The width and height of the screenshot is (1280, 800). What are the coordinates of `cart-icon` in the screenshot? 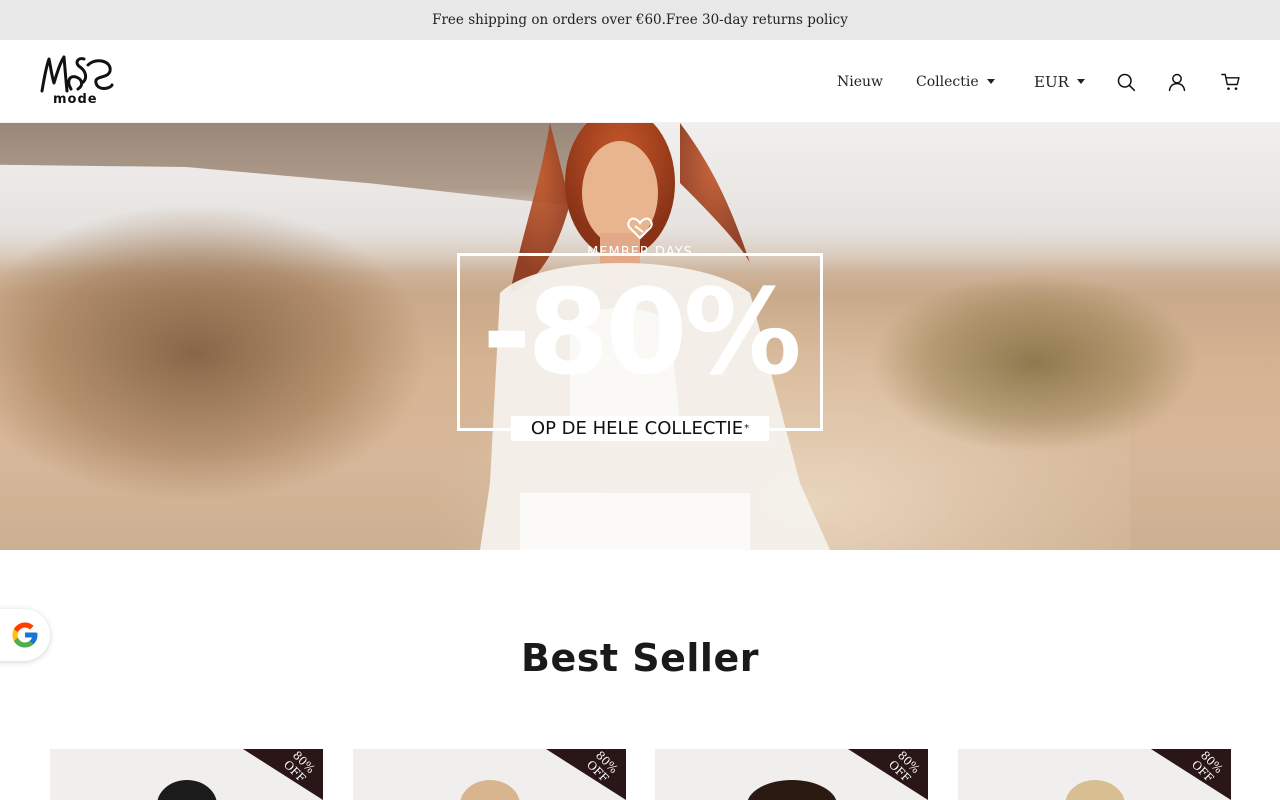 It's located at (1231, 82).